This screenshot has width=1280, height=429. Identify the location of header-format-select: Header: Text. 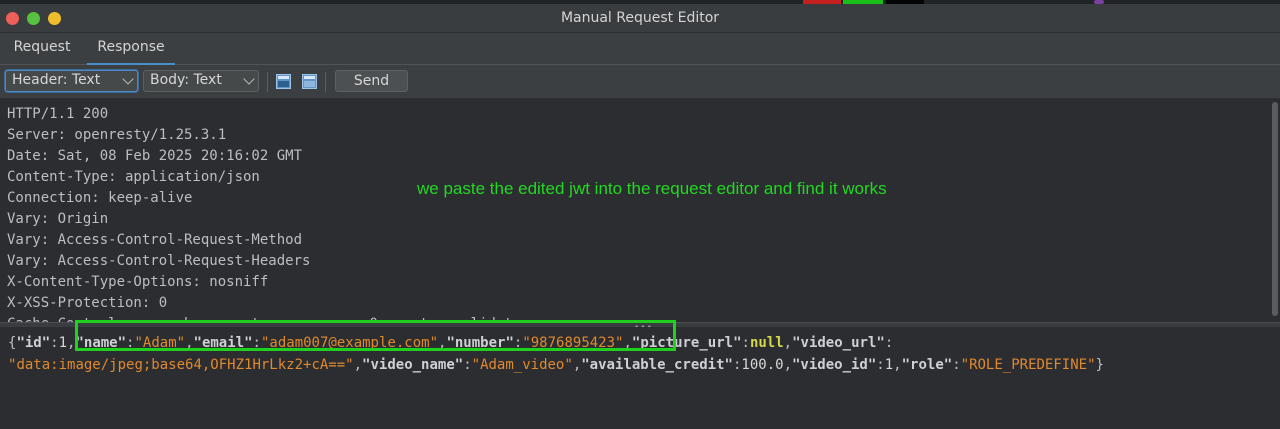
(71, 81).